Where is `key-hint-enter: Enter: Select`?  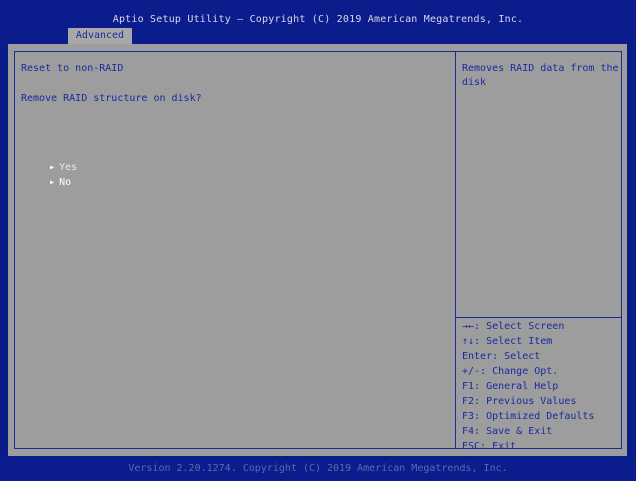 key-hint-enter: Enter: Select is located at coordinates (501, 356).